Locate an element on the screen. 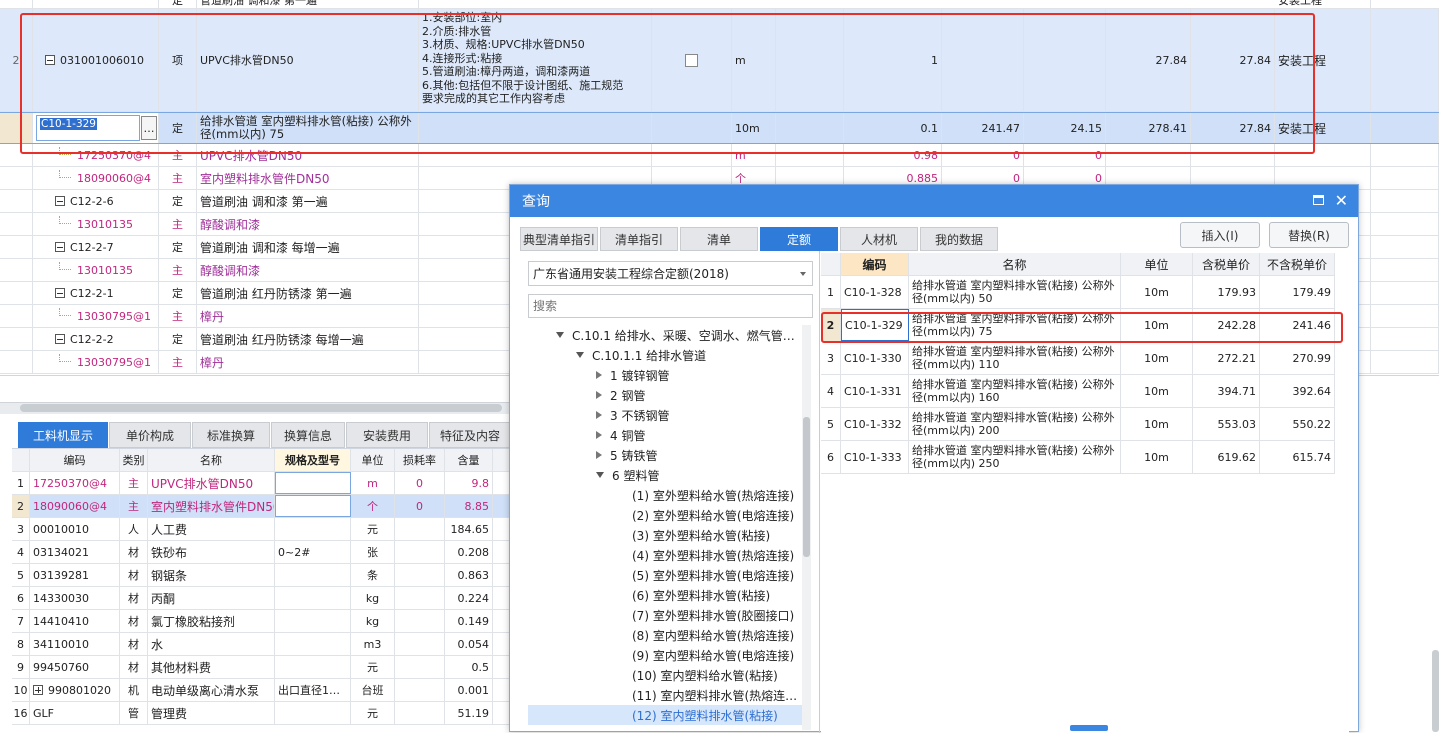 This screenshot has height=733, width=1439. dialog-tab-2: 清单 is located at coordinates (719, 239).